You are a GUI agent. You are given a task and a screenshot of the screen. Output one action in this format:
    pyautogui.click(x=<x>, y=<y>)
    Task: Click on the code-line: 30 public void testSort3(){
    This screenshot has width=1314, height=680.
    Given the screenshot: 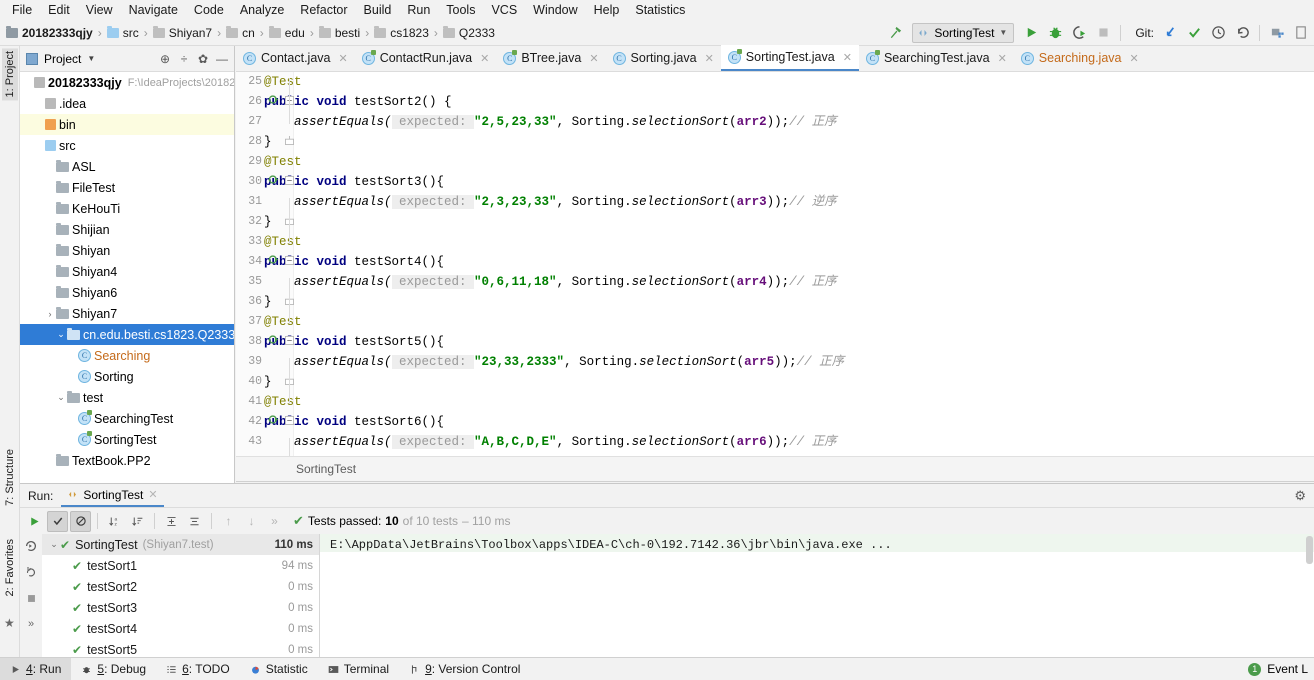 What is the action you would take?
    pyautogui.click(x=775, y=182)
    